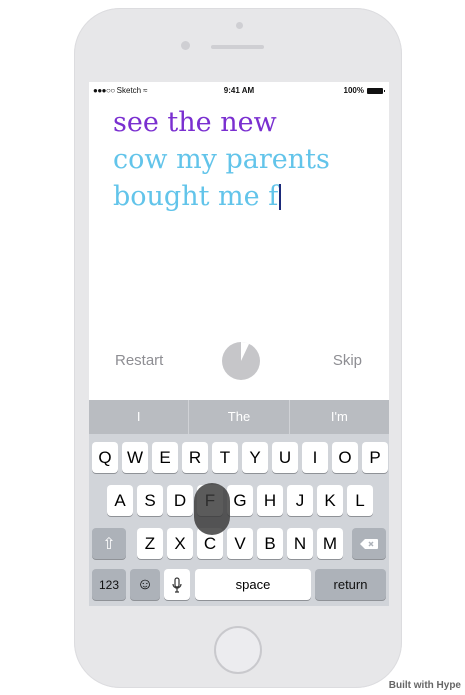 Image resolution: width=465 pixels, height=695 pixels. I want to click on key-v: V, so click(240, 543).